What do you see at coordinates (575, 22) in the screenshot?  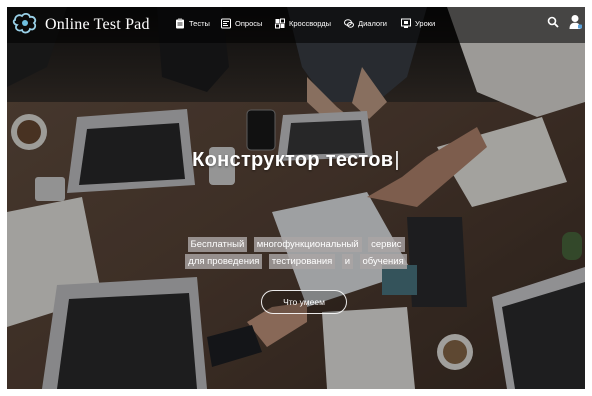 I see `user-icon` at bounding box center [575, 22].